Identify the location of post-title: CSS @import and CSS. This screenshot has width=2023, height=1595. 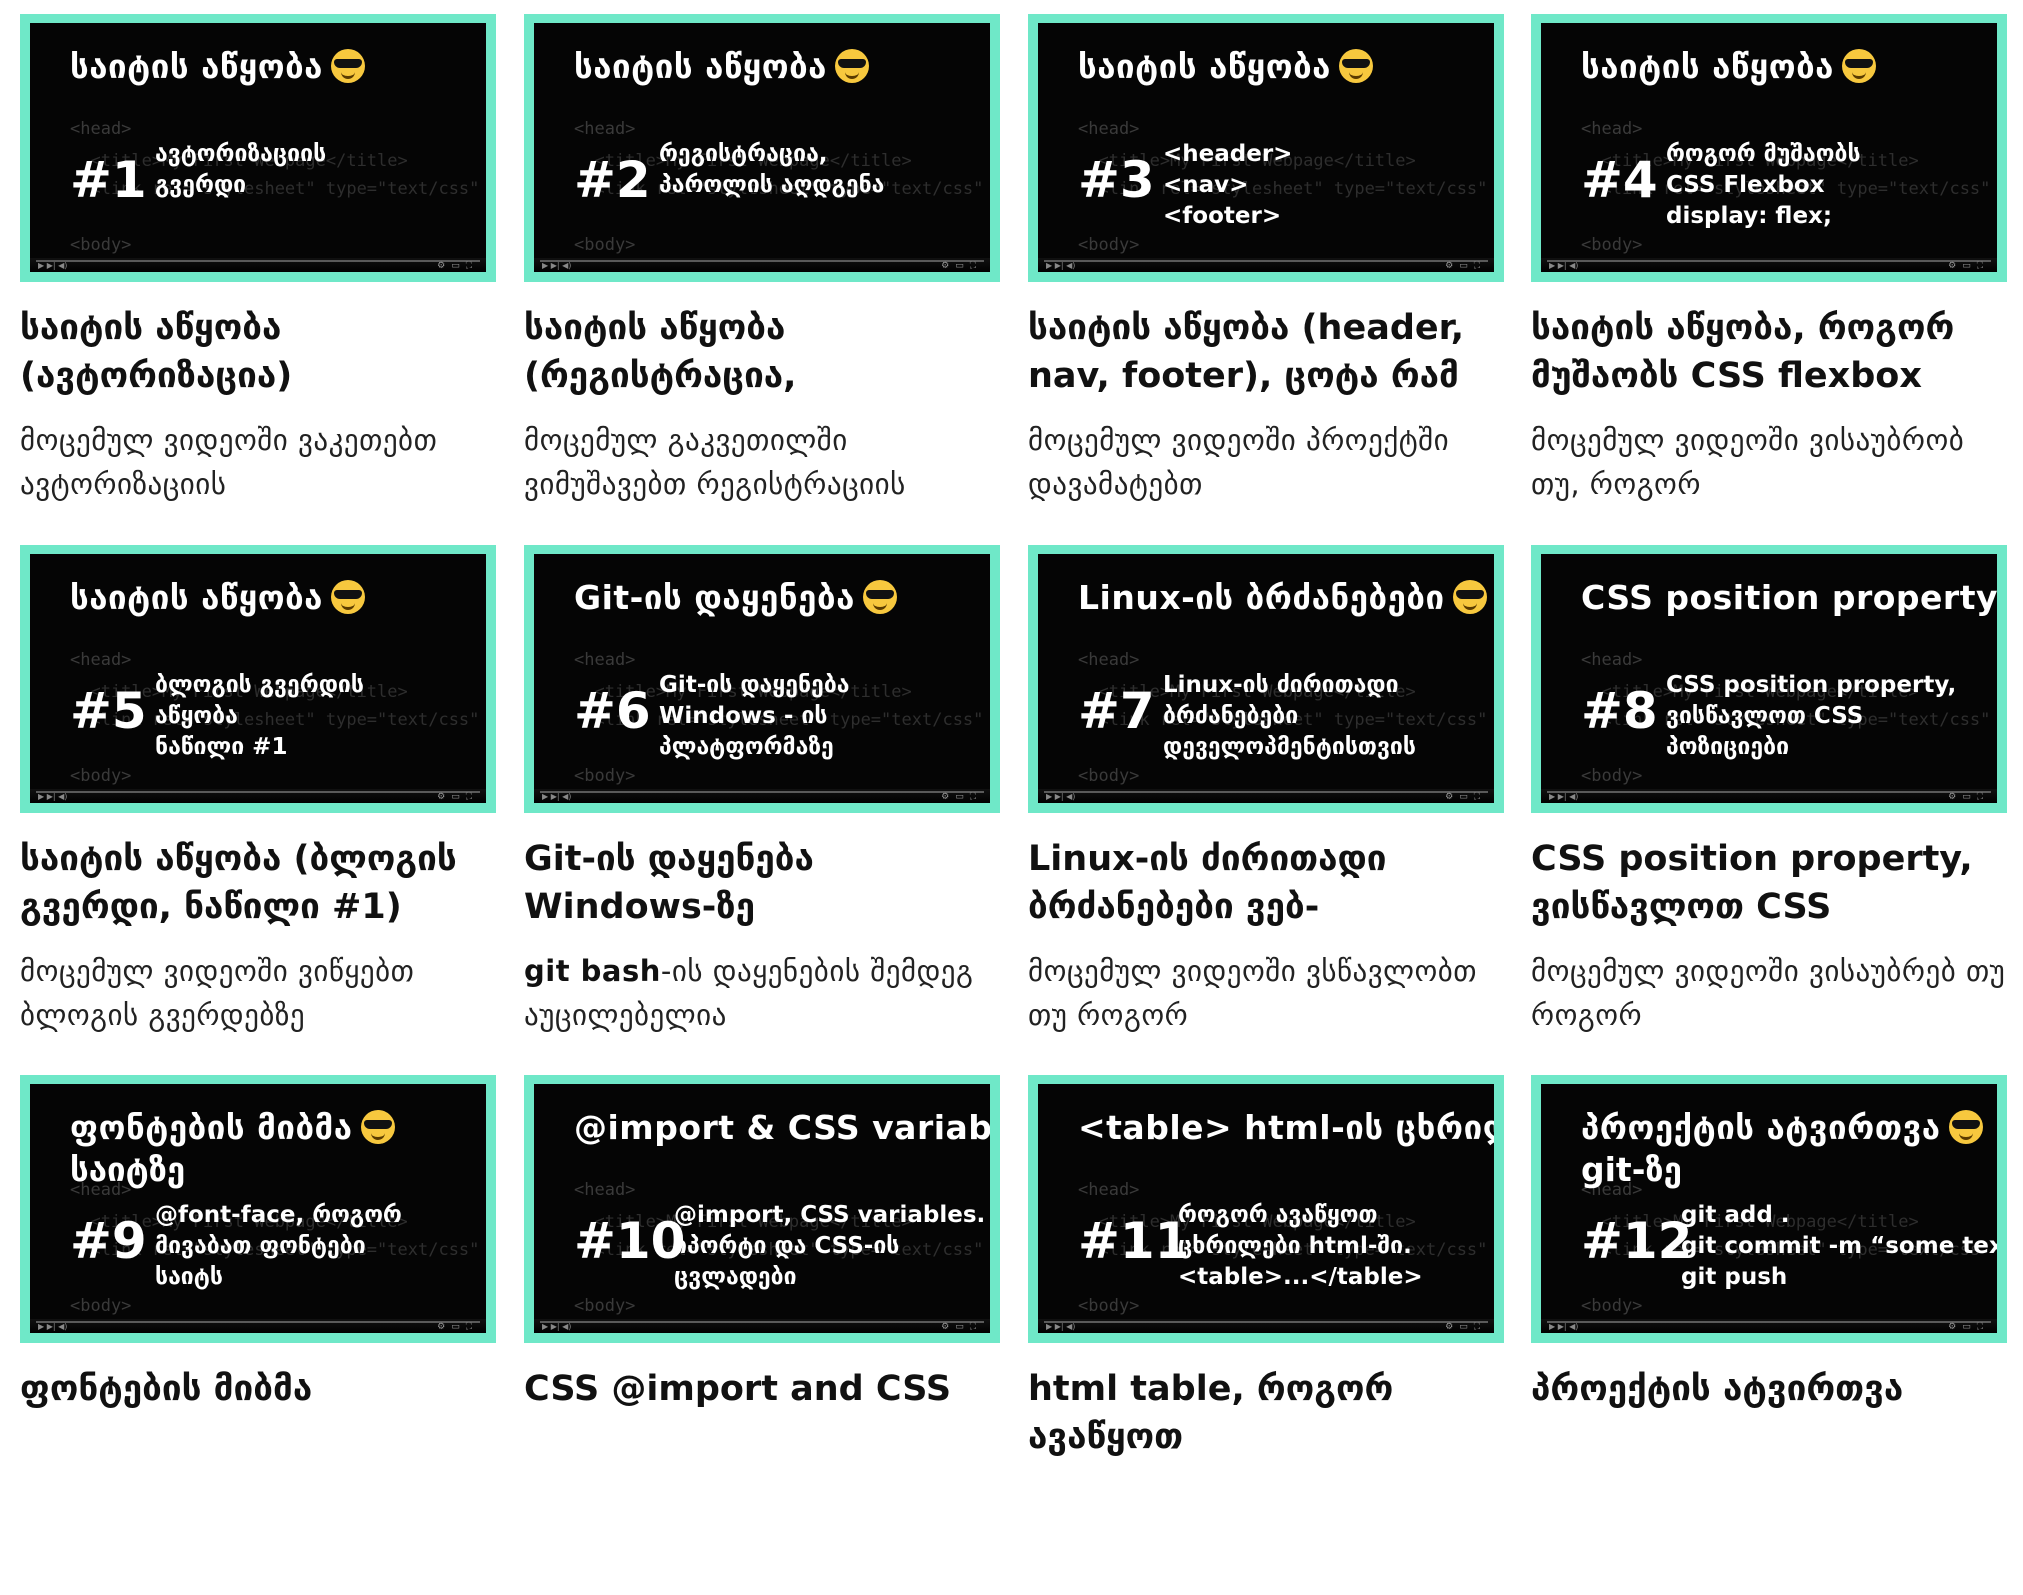
(764, 1413).